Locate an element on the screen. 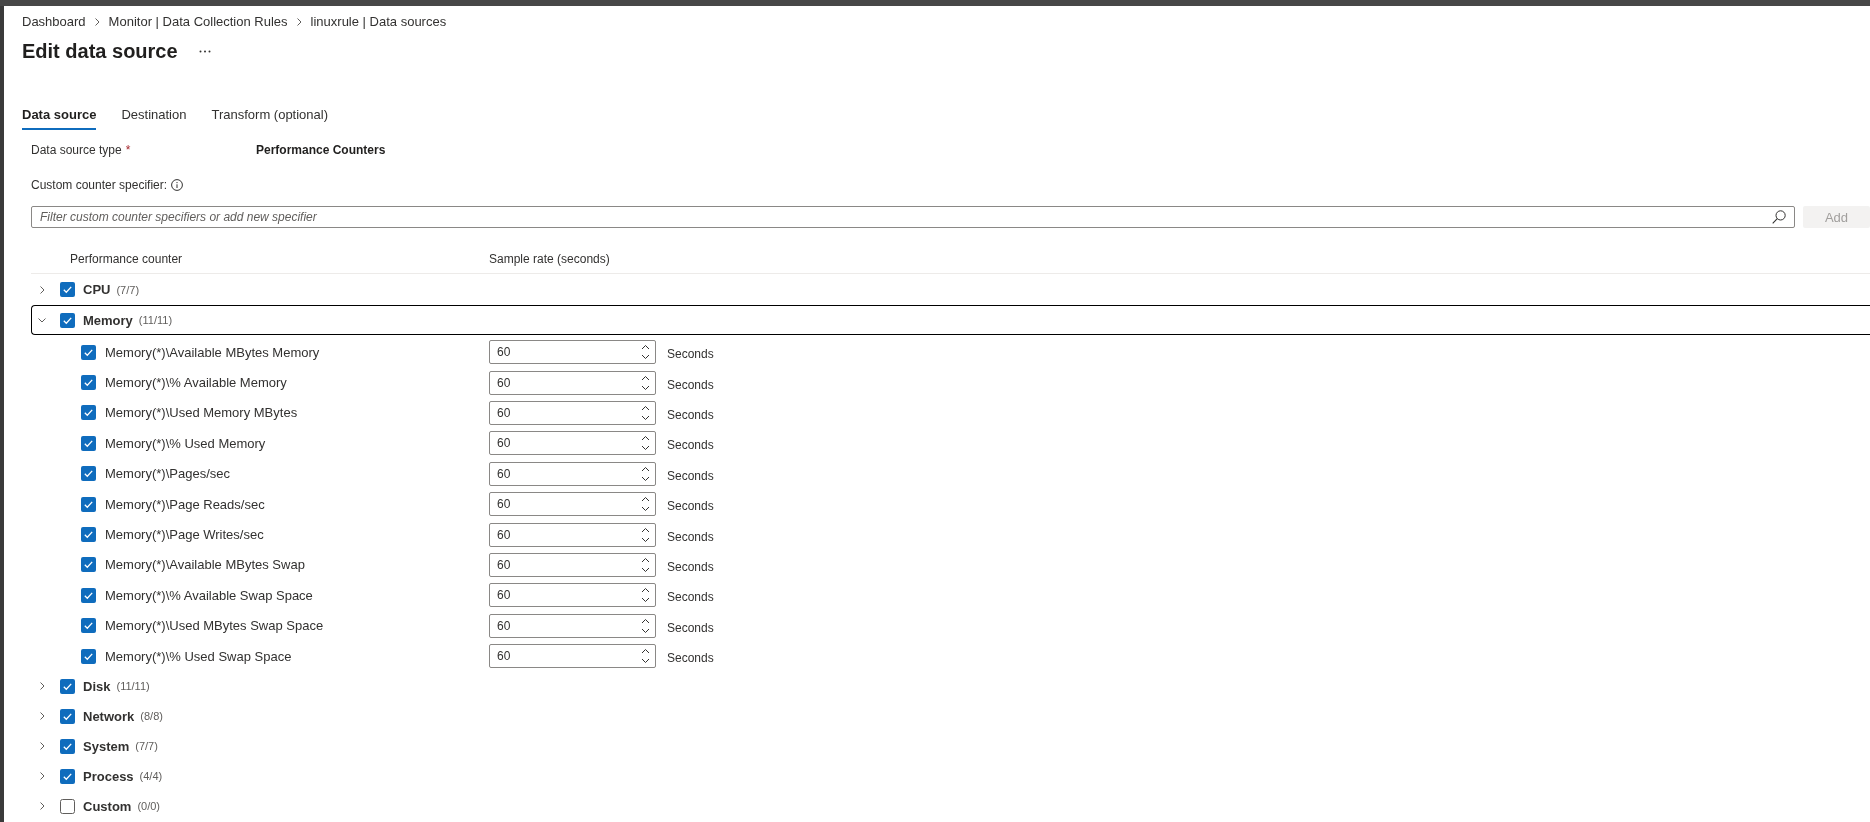 The image size is (1870, 822). breadcrumb-link: Monitor | Data Collection Rules is located at coordinates (198, 22).